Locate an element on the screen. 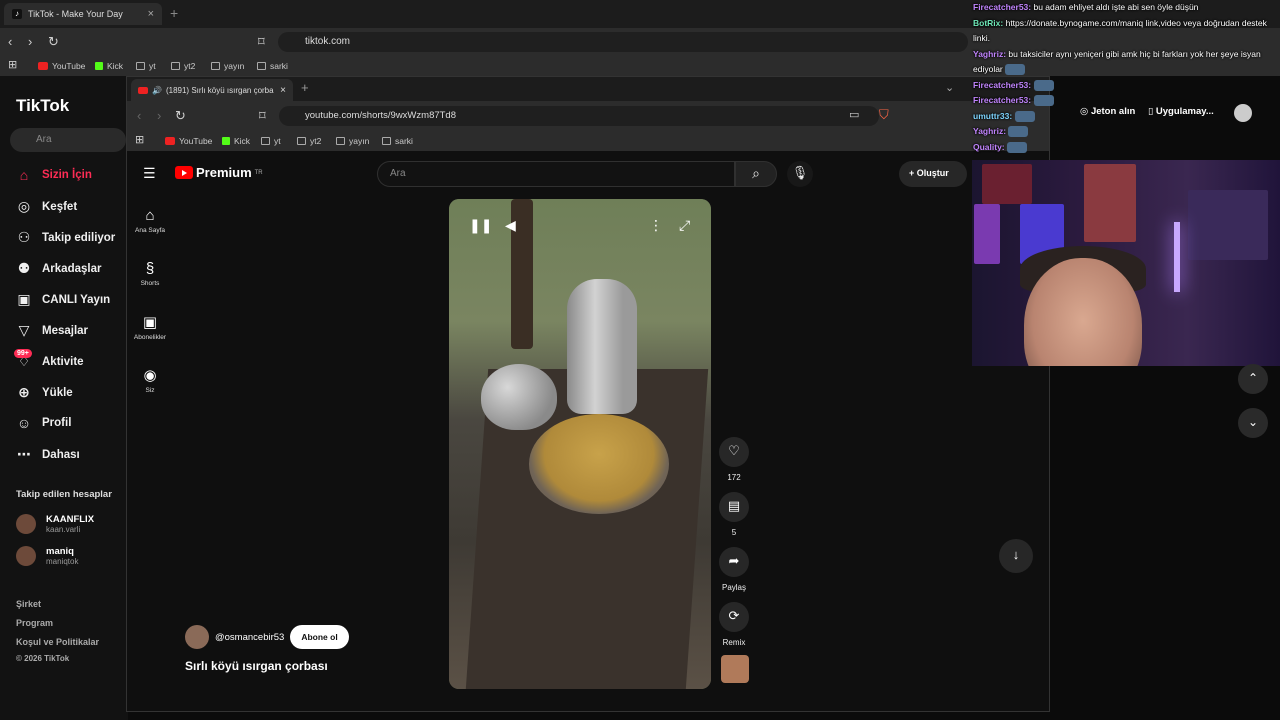 This screenshot has height=720, width=1280. address-bar: tiktok.com is located at coordinates (623, 42).